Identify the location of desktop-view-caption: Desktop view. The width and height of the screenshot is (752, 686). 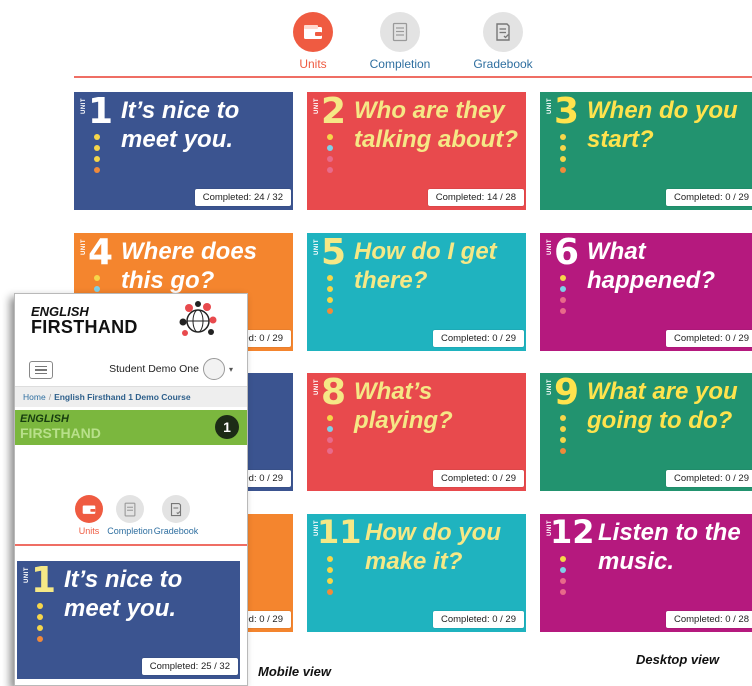
(678, 659).